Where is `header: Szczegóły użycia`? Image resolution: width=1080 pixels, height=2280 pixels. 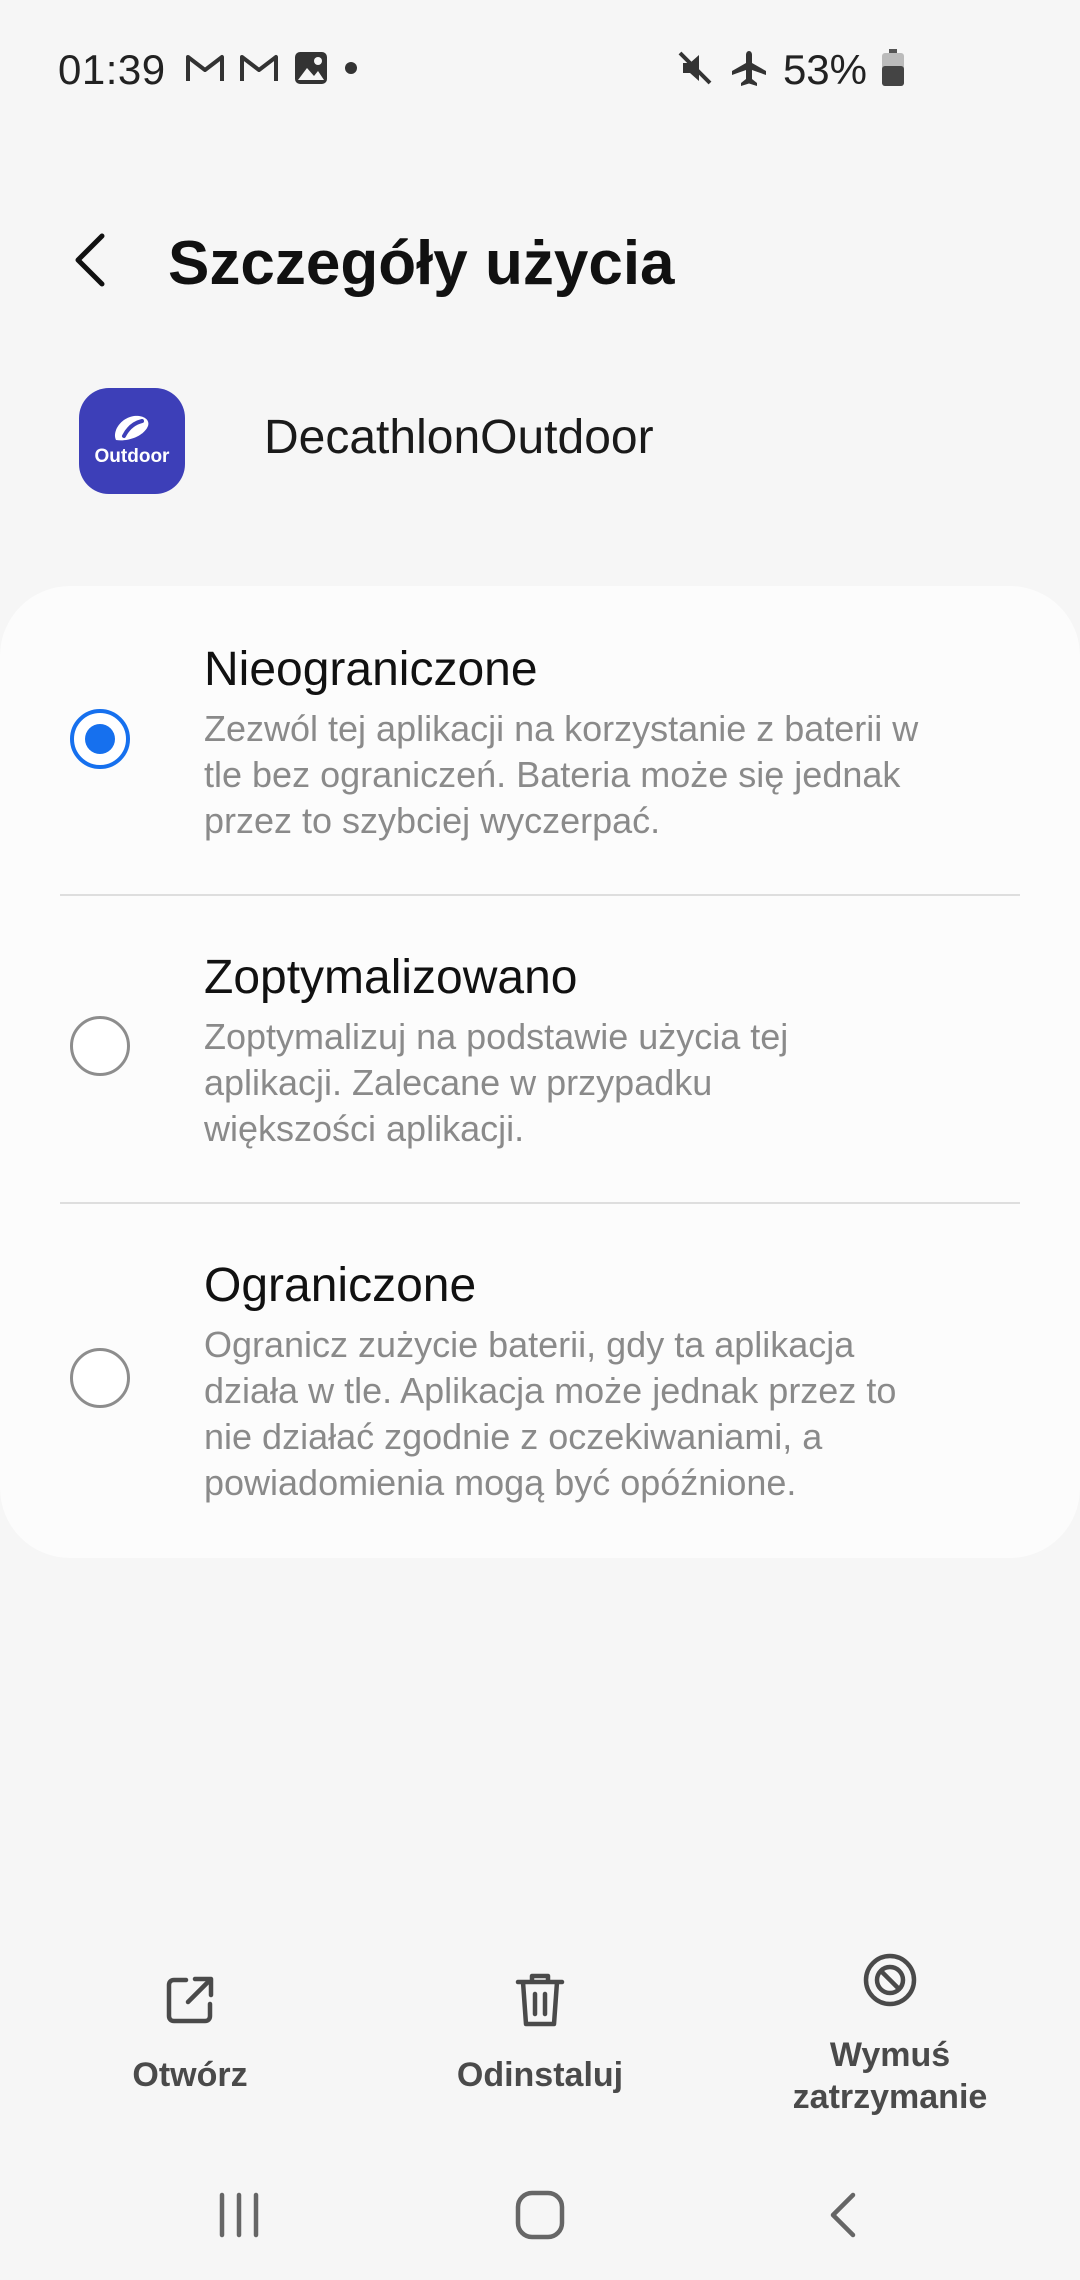 header: Szczegóły użycia is located at coordinates (540, 260).